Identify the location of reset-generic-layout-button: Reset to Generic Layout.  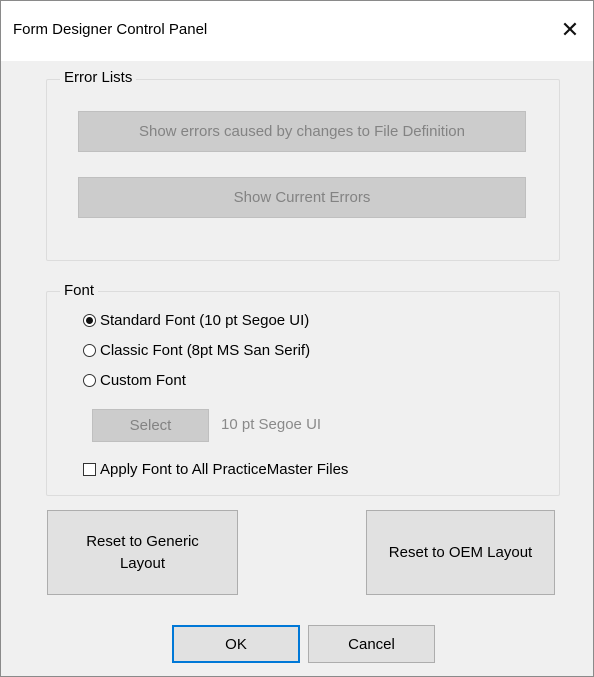
(142, 552).